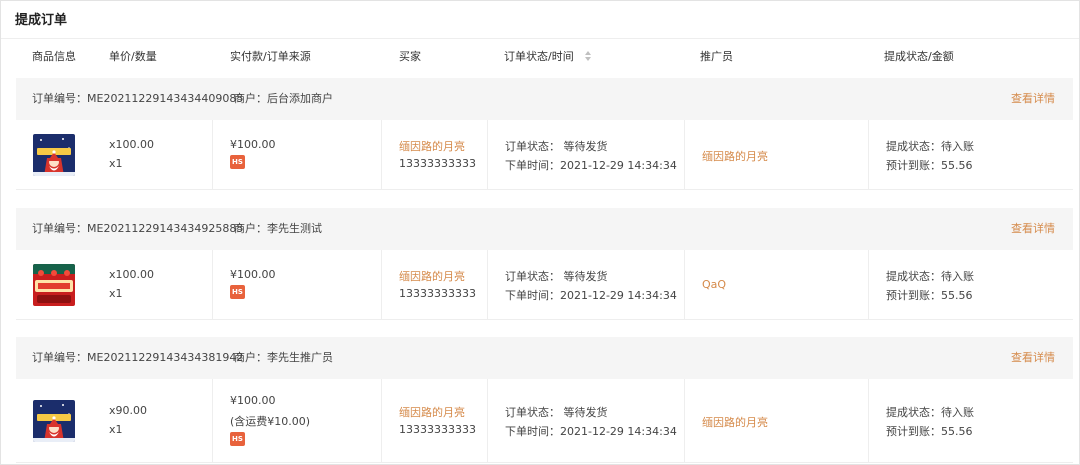 The height and width of the screenshot is (465, 1080). Describe the element at coordinates (165, 98) in the screenshot. I see `order-number-value: ME20211229143434409085` at that location.